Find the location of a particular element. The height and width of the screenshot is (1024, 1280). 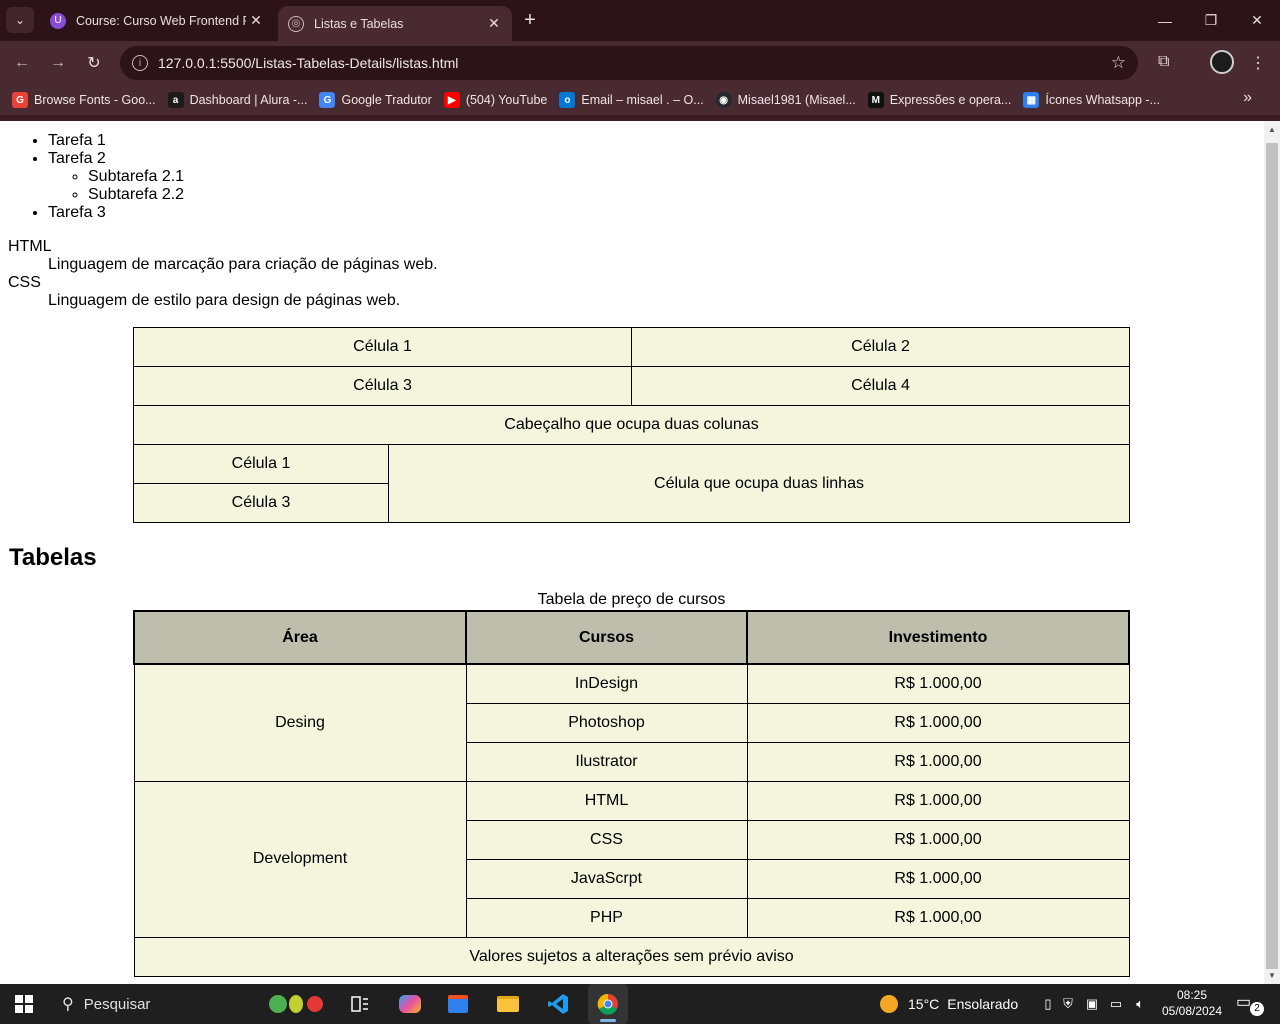

notification-count: 2 is located at coordinates (1257, 1009).